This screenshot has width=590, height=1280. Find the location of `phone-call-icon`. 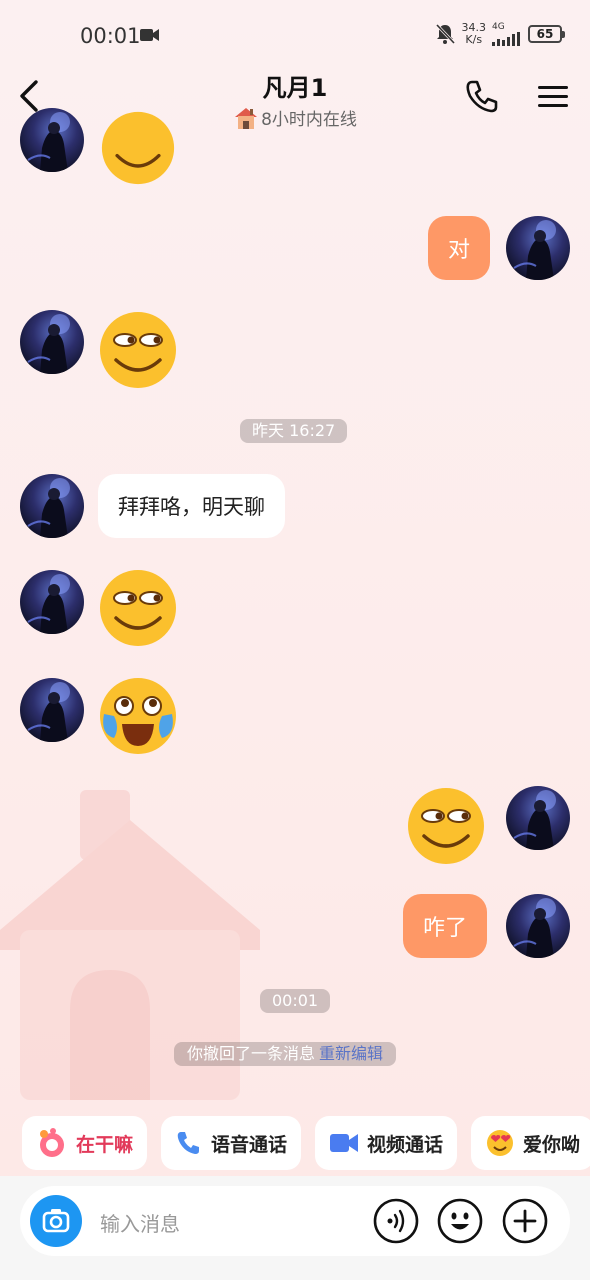

phone-call-icon is located at coordinates (482, 96).